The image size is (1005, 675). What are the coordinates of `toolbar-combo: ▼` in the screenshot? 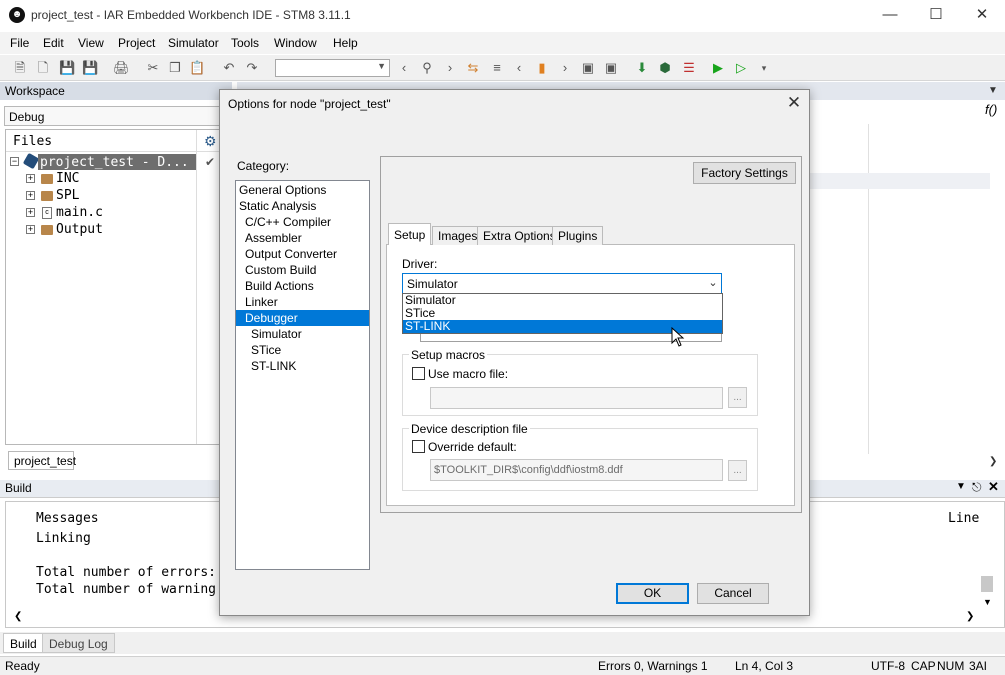 It's located at (332, 68).